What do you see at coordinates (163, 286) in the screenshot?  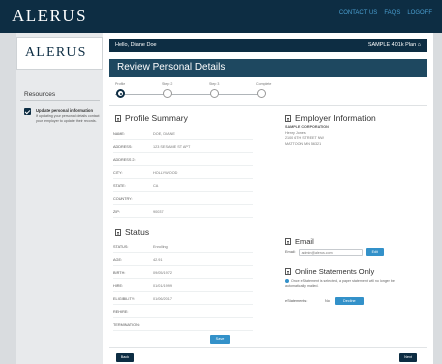 I see `field-value: 01/01/1999` at bounding box center [163, 286].